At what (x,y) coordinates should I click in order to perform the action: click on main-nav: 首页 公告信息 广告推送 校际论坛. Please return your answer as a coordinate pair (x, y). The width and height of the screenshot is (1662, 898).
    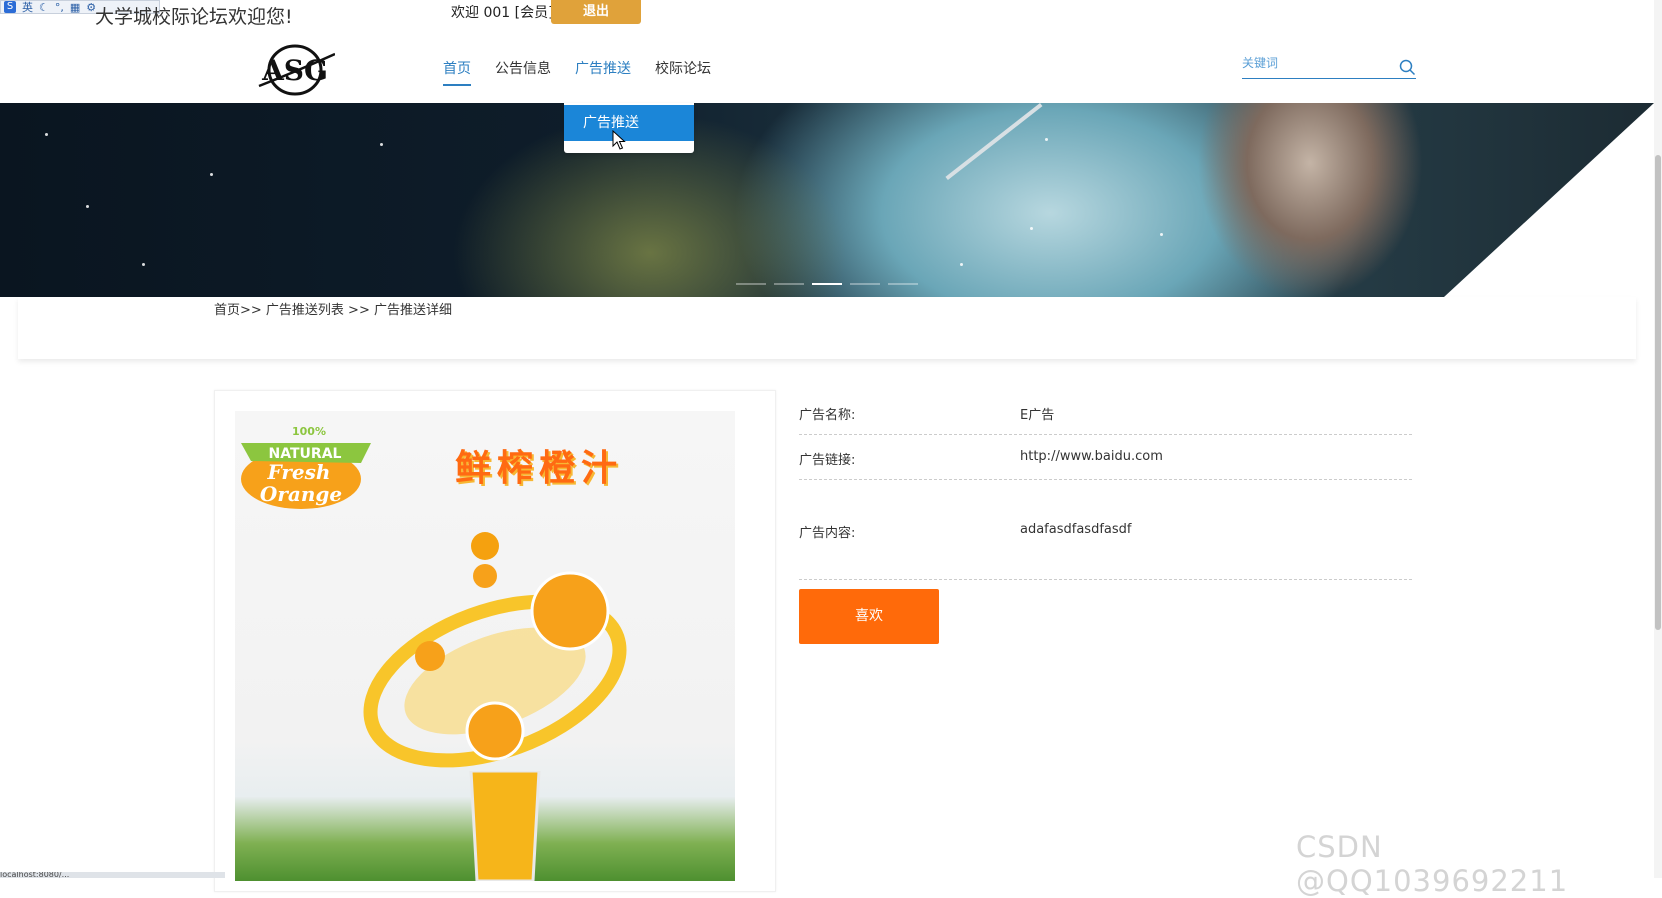
    Looking at the image, I should click on (577, 72).